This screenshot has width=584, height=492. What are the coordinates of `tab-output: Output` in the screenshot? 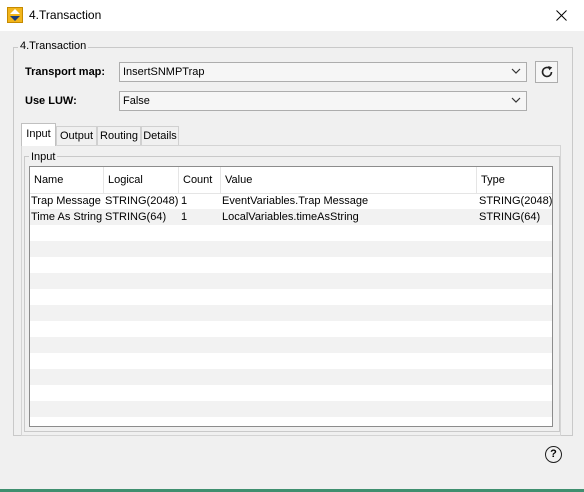 It's located at (76, 135).